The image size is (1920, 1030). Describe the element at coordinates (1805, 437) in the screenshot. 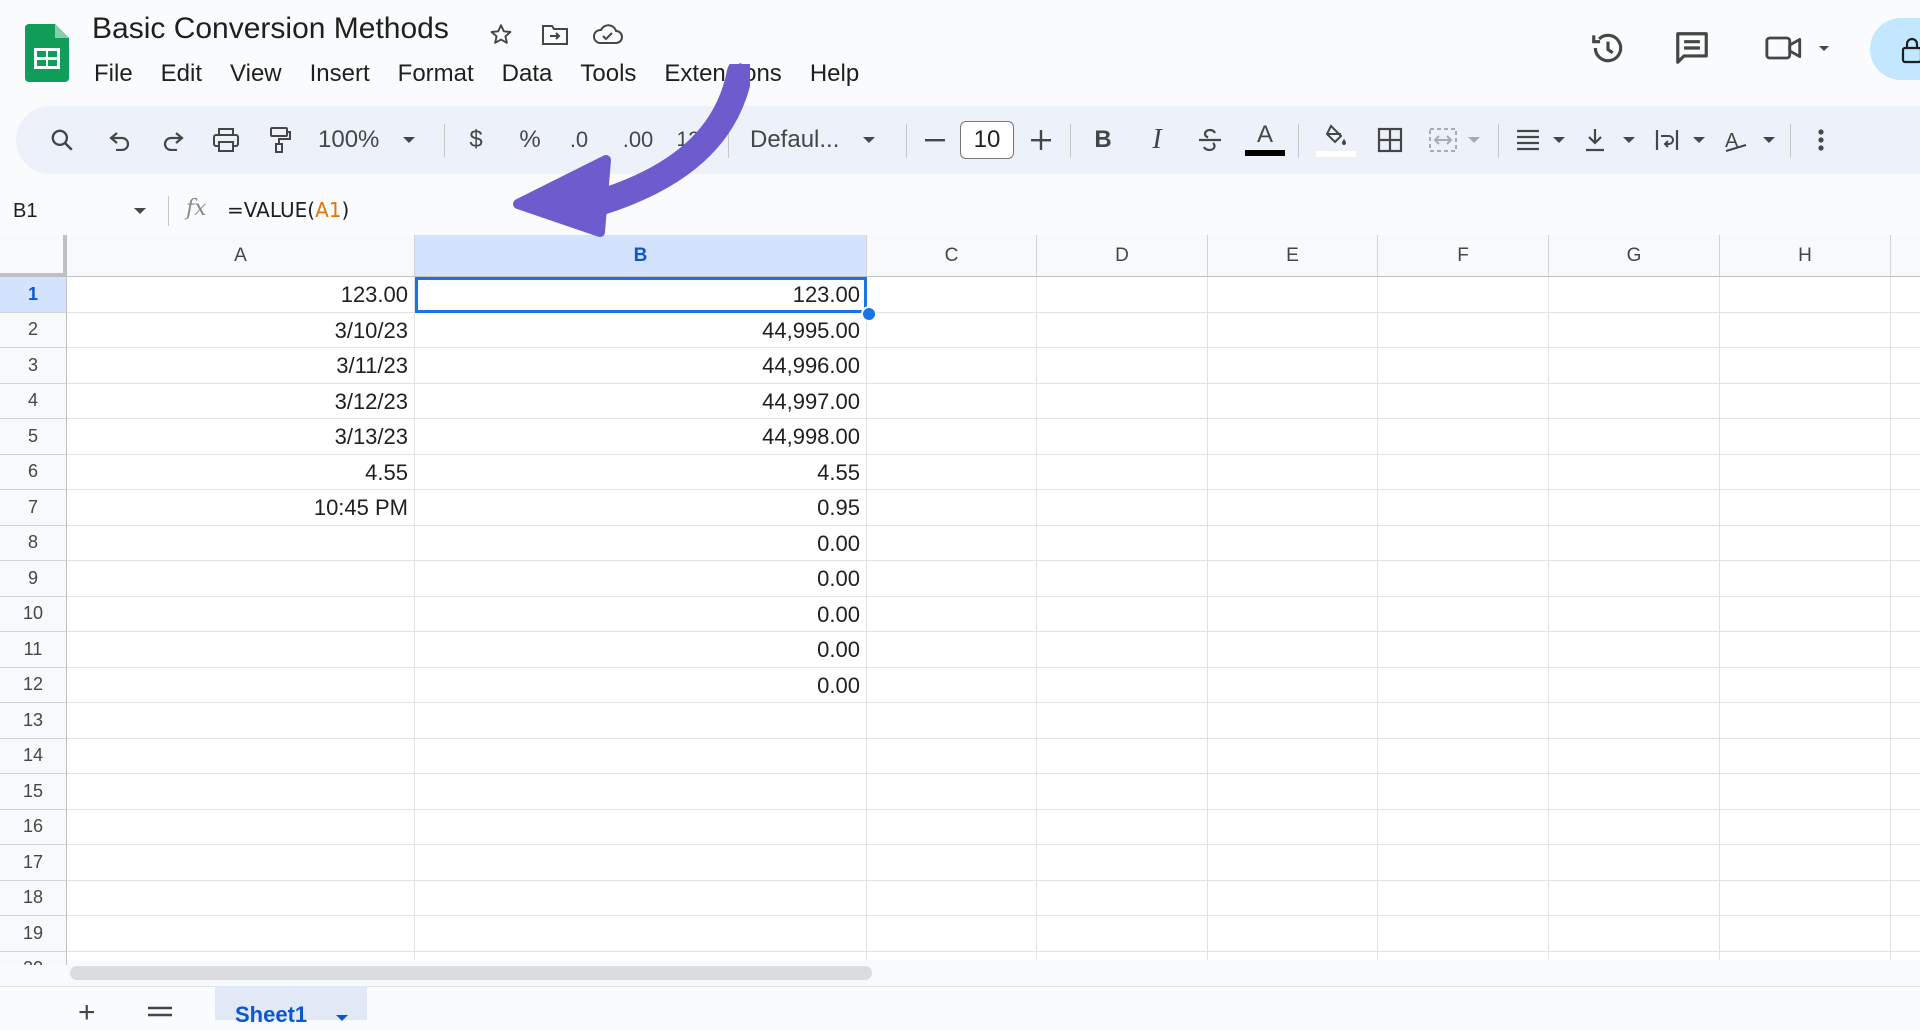

I see `cell-h5` at that location.